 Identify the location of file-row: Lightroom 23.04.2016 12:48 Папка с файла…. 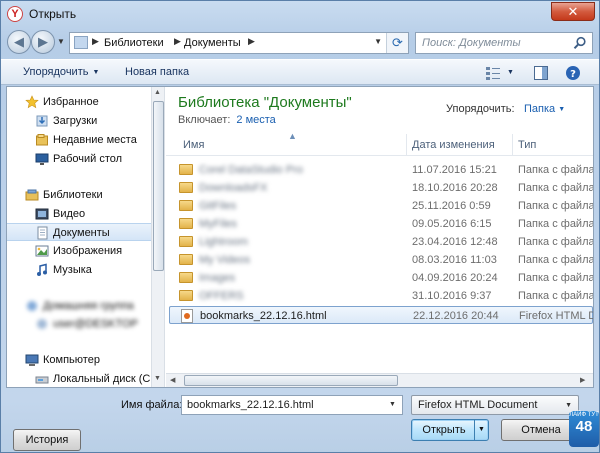
(381, 242).